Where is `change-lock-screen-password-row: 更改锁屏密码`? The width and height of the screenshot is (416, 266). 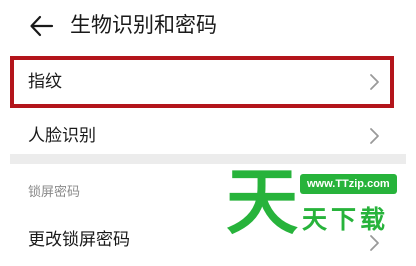
change-lock-screen-password-row: 更改锁屏密码 is located at coordinates (202, 234).